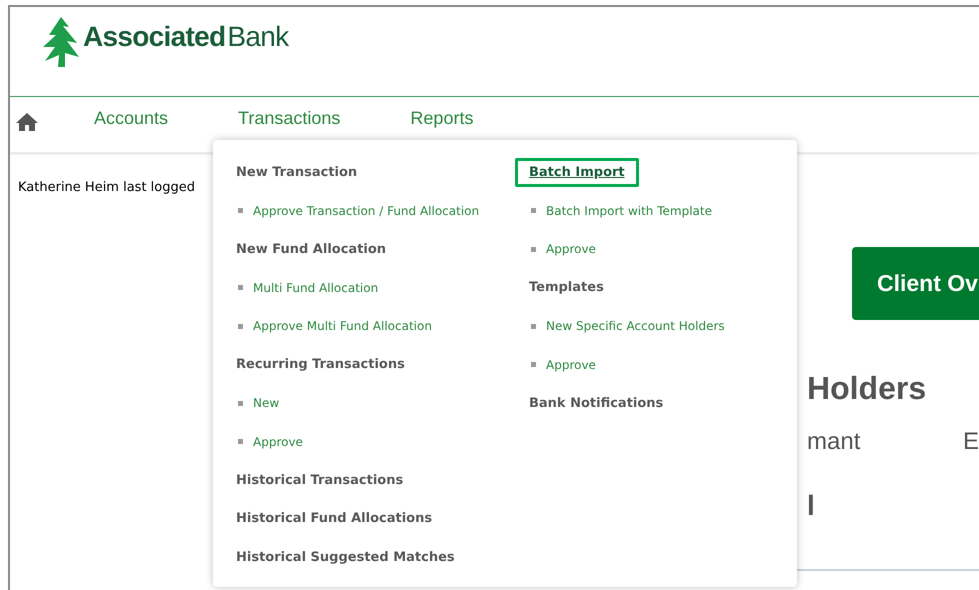 This screenshot has width=979, height=590. Describe the element at coordinates (970, 442) in the screenshot. I see `column-header: E` at that location.